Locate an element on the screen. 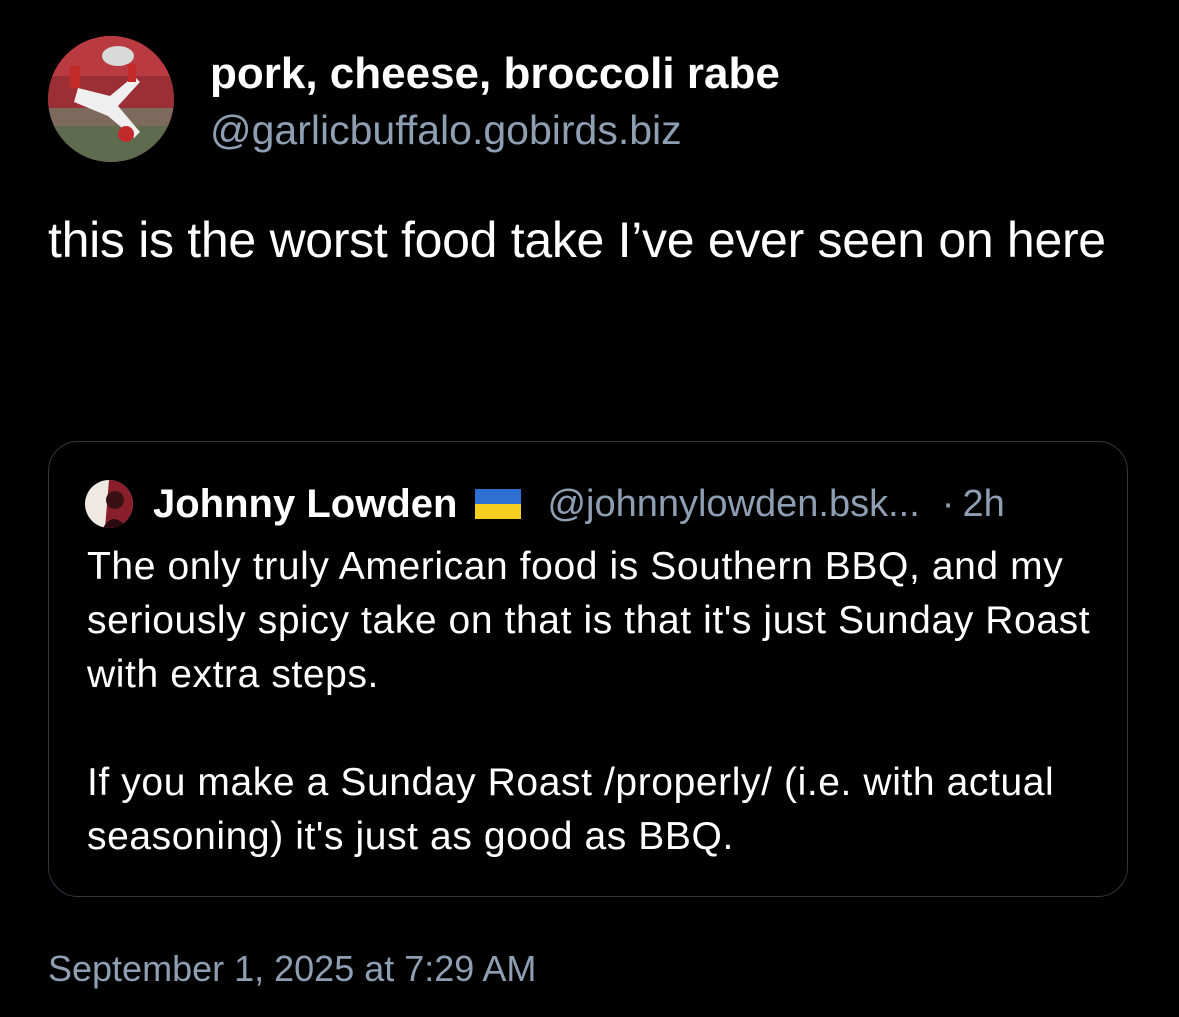 The height and width of the screenshot is (1017, 1179). ukraine-flag-icon is located at coordinates (498, 504).